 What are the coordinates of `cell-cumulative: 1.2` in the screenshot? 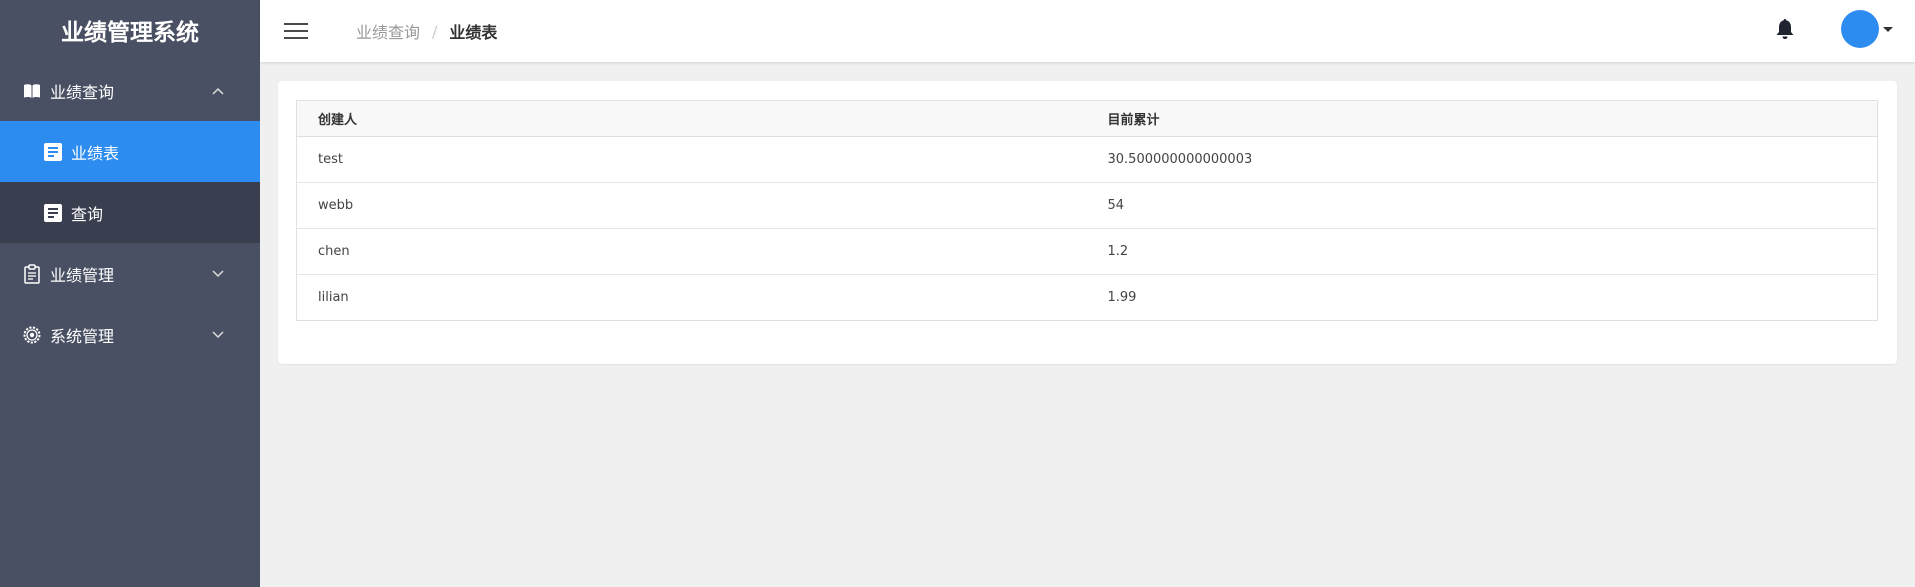 It's located at (1482, 251).